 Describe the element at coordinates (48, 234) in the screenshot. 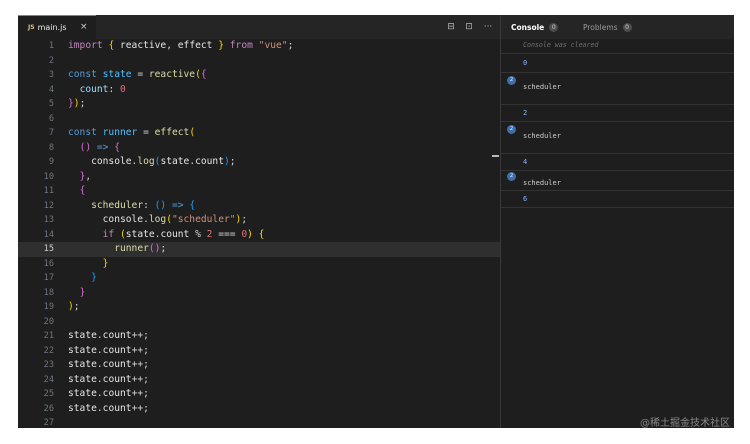

I see `line-number: 14` at that location.